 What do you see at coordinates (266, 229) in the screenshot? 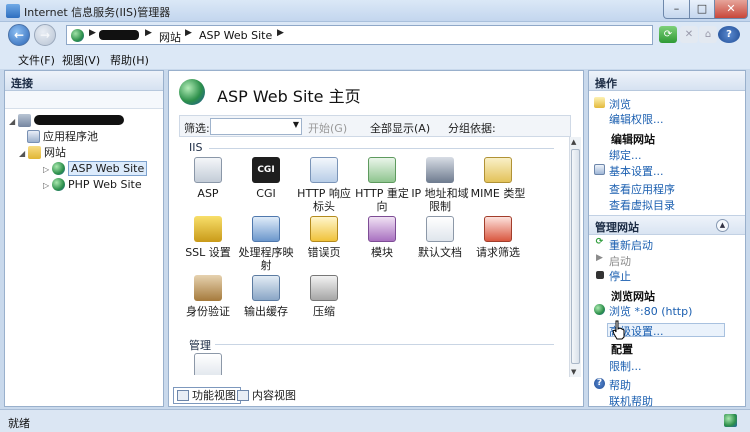
I see `handler-mappings-icon` at bounding box center [266, 229].